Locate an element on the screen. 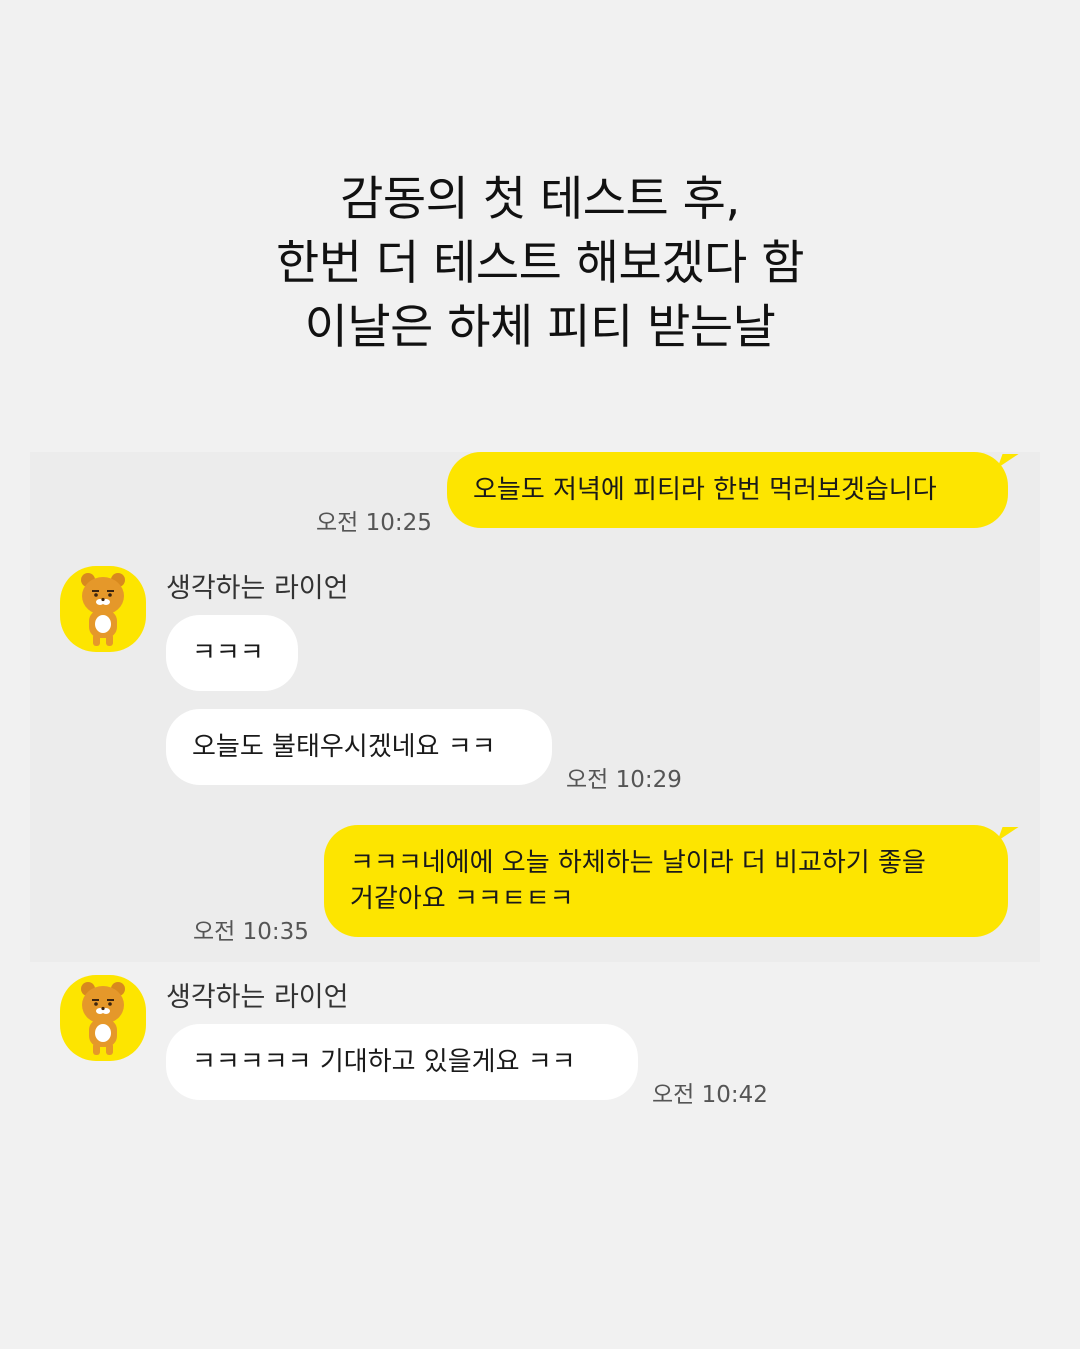 The width and height of the screenshot is (1080, 1349). message-bubble: ㅋㅋㅋ is located at coordinates (232, 653).